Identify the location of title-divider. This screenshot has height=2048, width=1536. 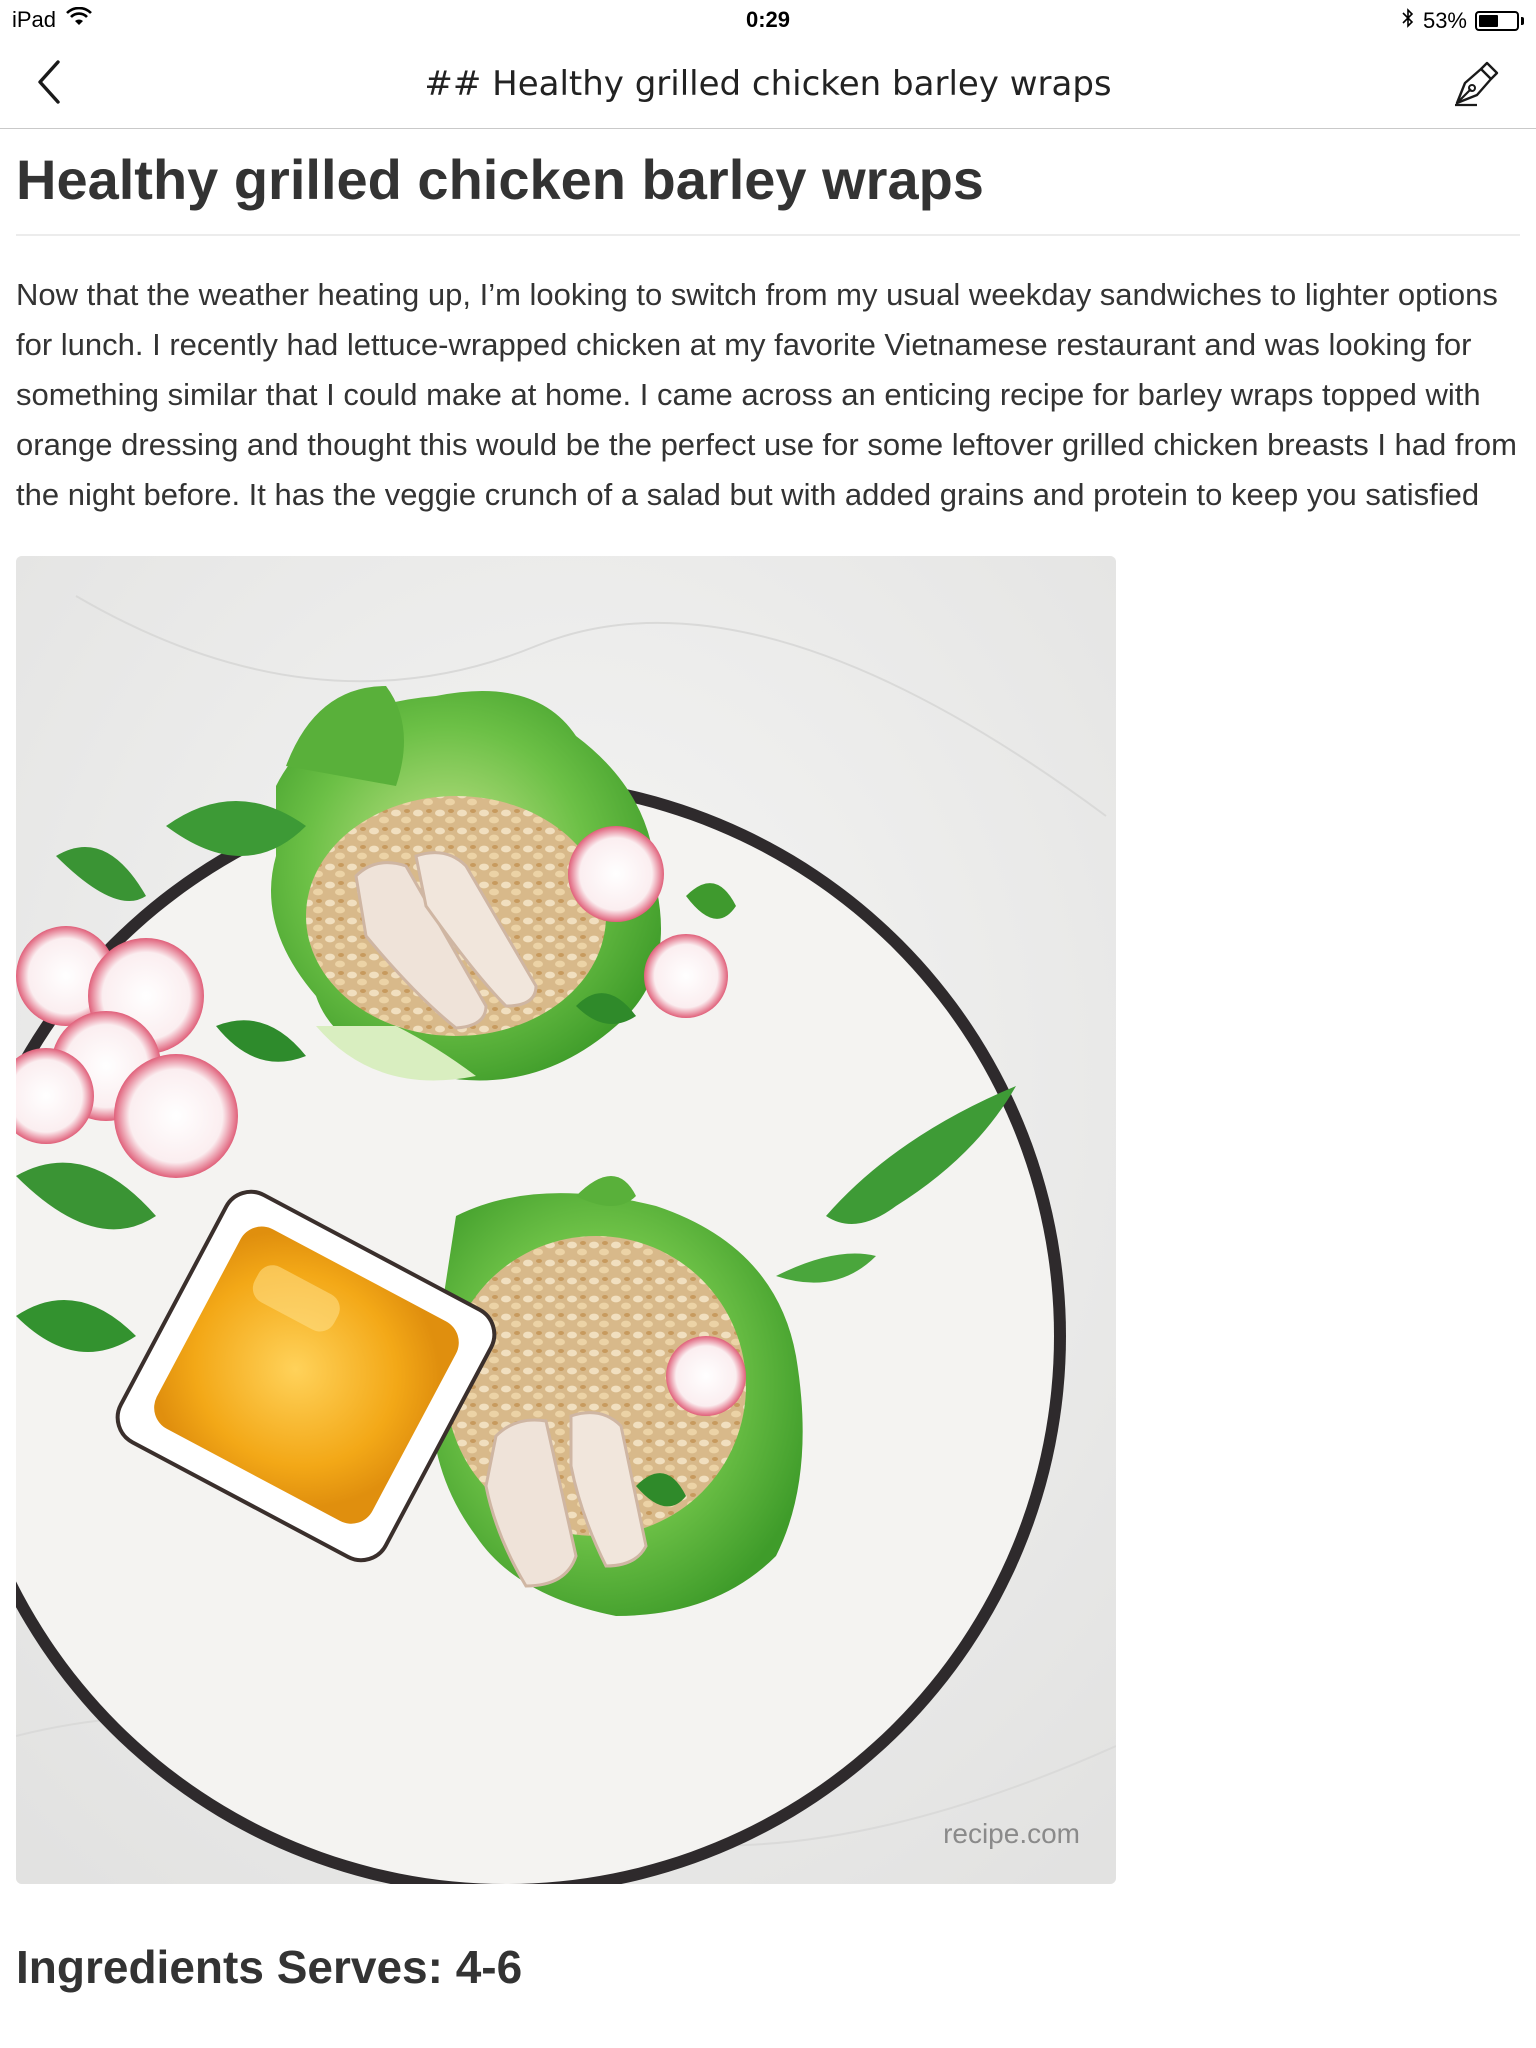
(768, 235).